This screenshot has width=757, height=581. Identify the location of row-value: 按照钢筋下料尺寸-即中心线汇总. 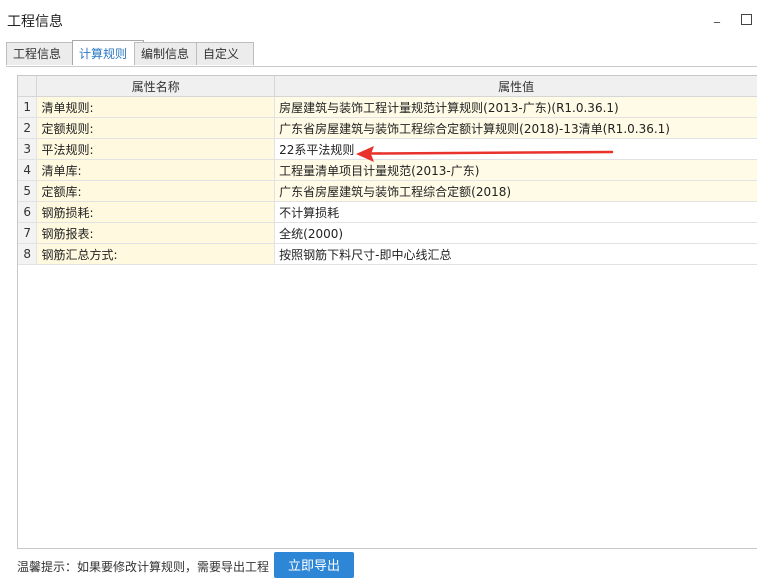
(515, 254).